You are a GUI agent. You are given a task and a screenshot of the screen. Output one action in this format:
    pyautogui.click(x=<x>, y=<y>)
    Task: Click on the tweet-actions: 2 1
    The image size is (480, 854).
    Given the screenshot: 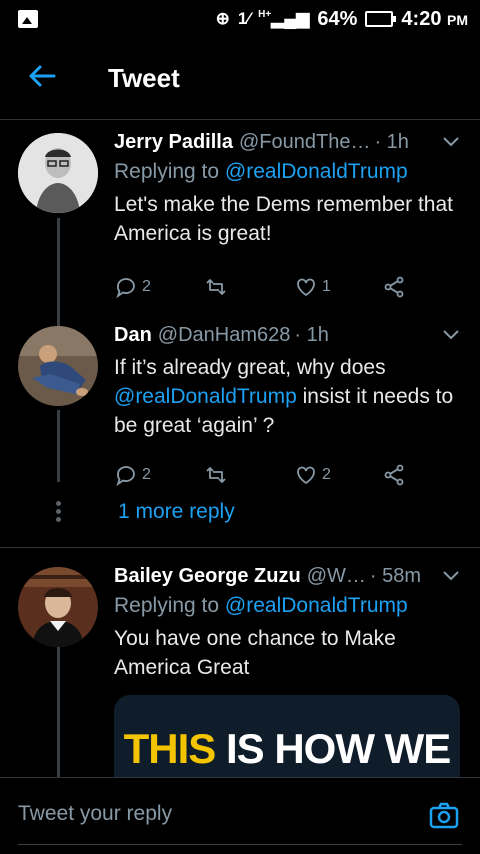 What is the action you would take?
    pyautogui.click(x=287, y=287)
    